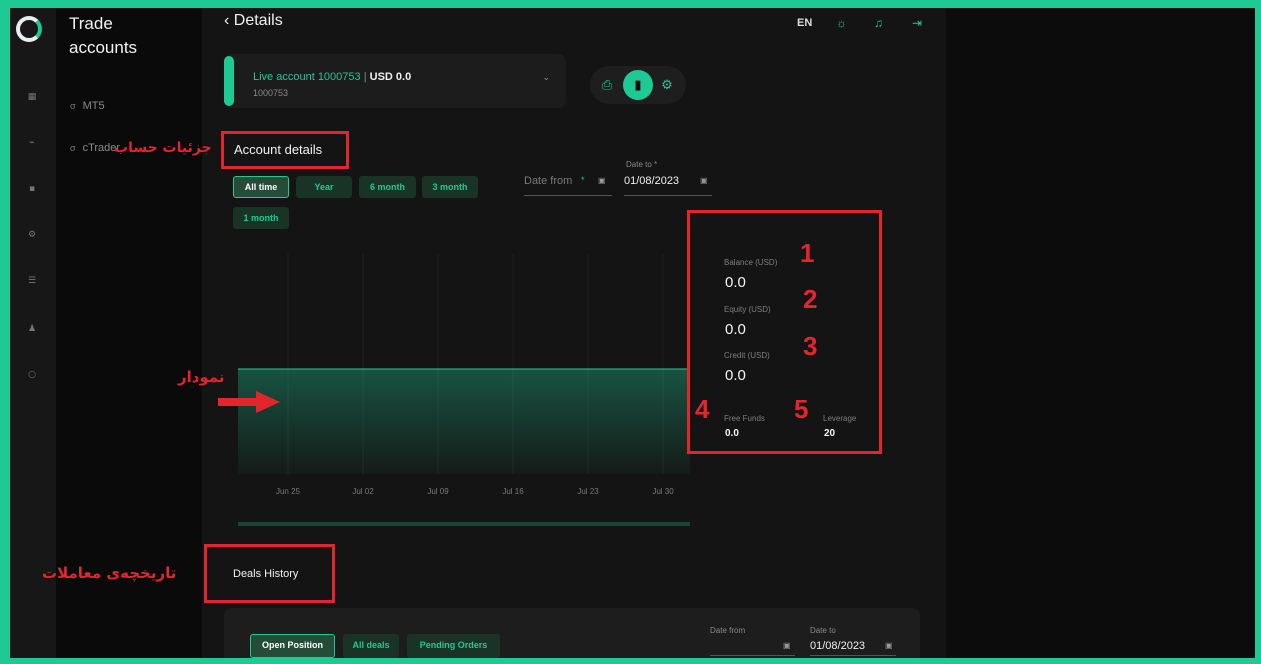 The height and width of the screenshot is (664, 1261). What do you see at coordinates (752, 640) in the screenshot?
I see `deals-date-from-field: Date from ▣` at bounding box center [752, 640].